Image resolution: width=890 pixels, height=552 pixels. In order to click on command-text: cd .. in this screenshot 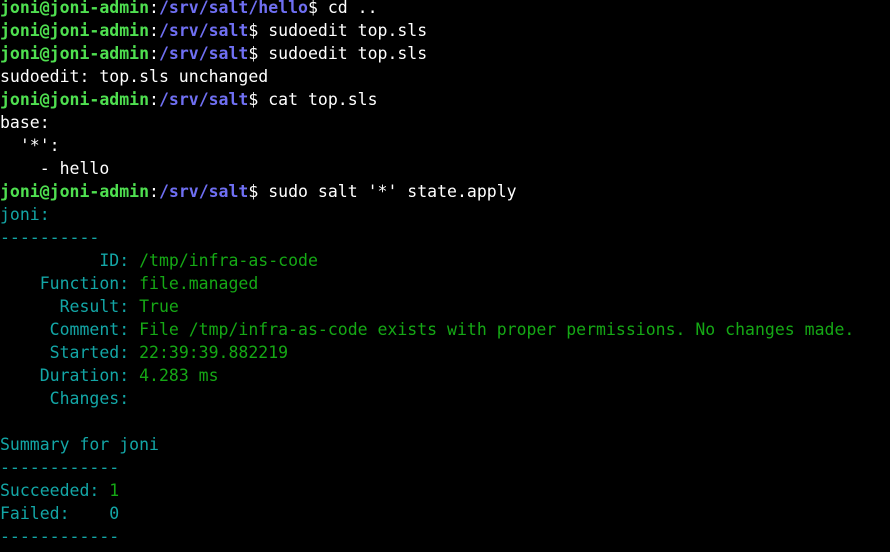, I will do `click(352, 8)`.